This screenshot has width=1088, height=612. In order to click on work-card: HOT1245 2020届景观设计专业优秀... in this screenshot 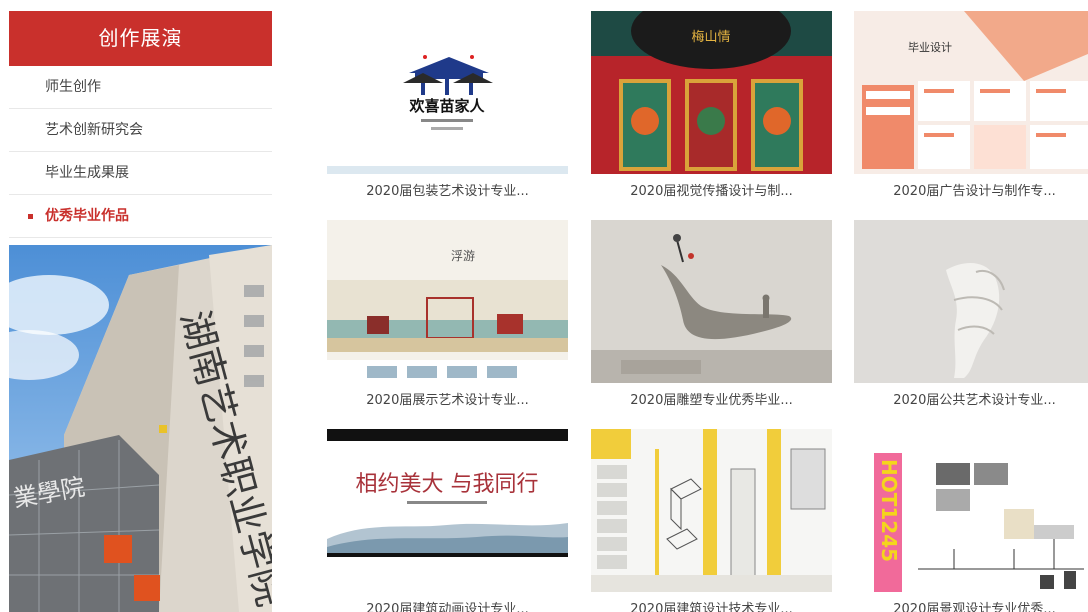, I will do `click(971, 520)`.